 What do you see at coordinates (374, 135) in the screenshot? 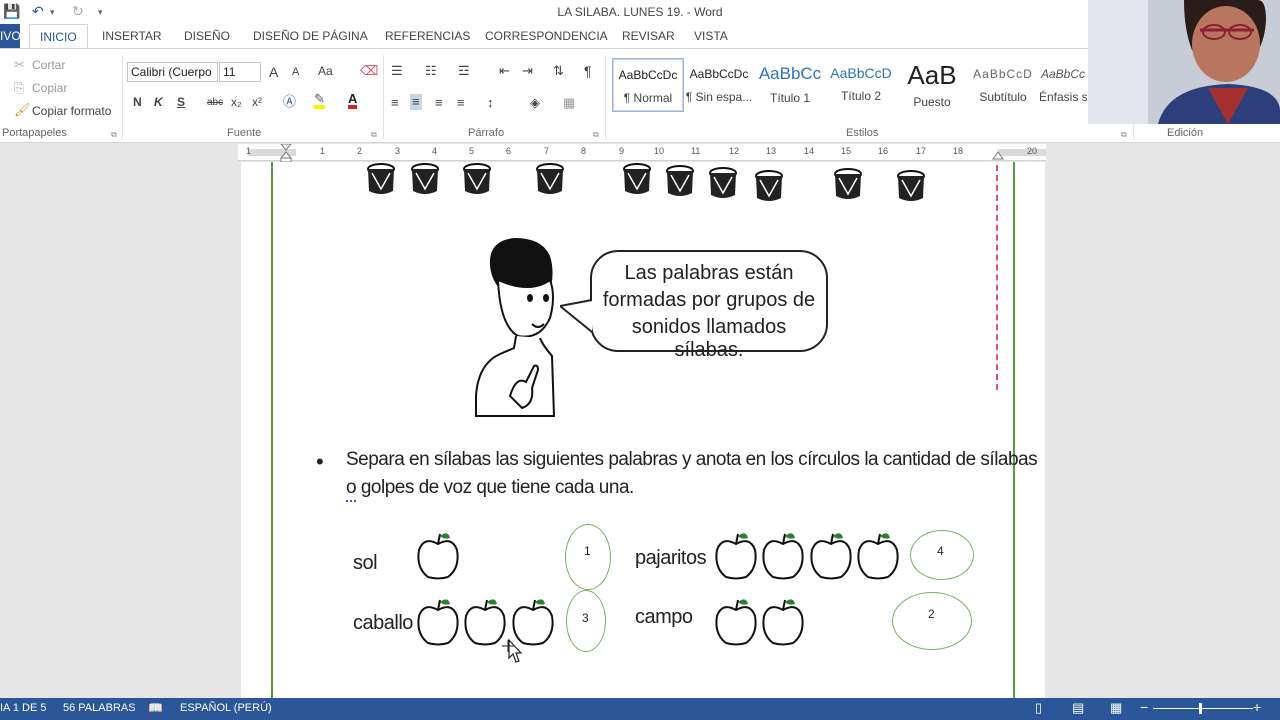
I see `font-launcher-icon: ⧉` at bounding box center [374, 135].